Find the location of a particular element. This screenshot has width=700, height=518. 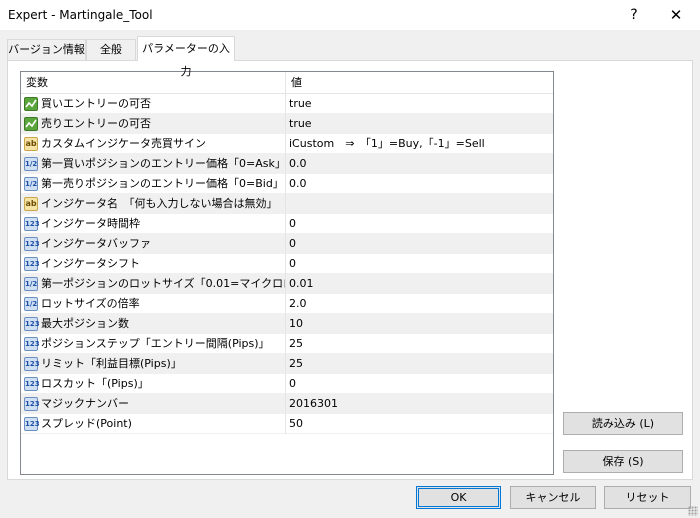

parameter-name-cell: 123 スプレッド(Point) is located at coordinates (153, 424).